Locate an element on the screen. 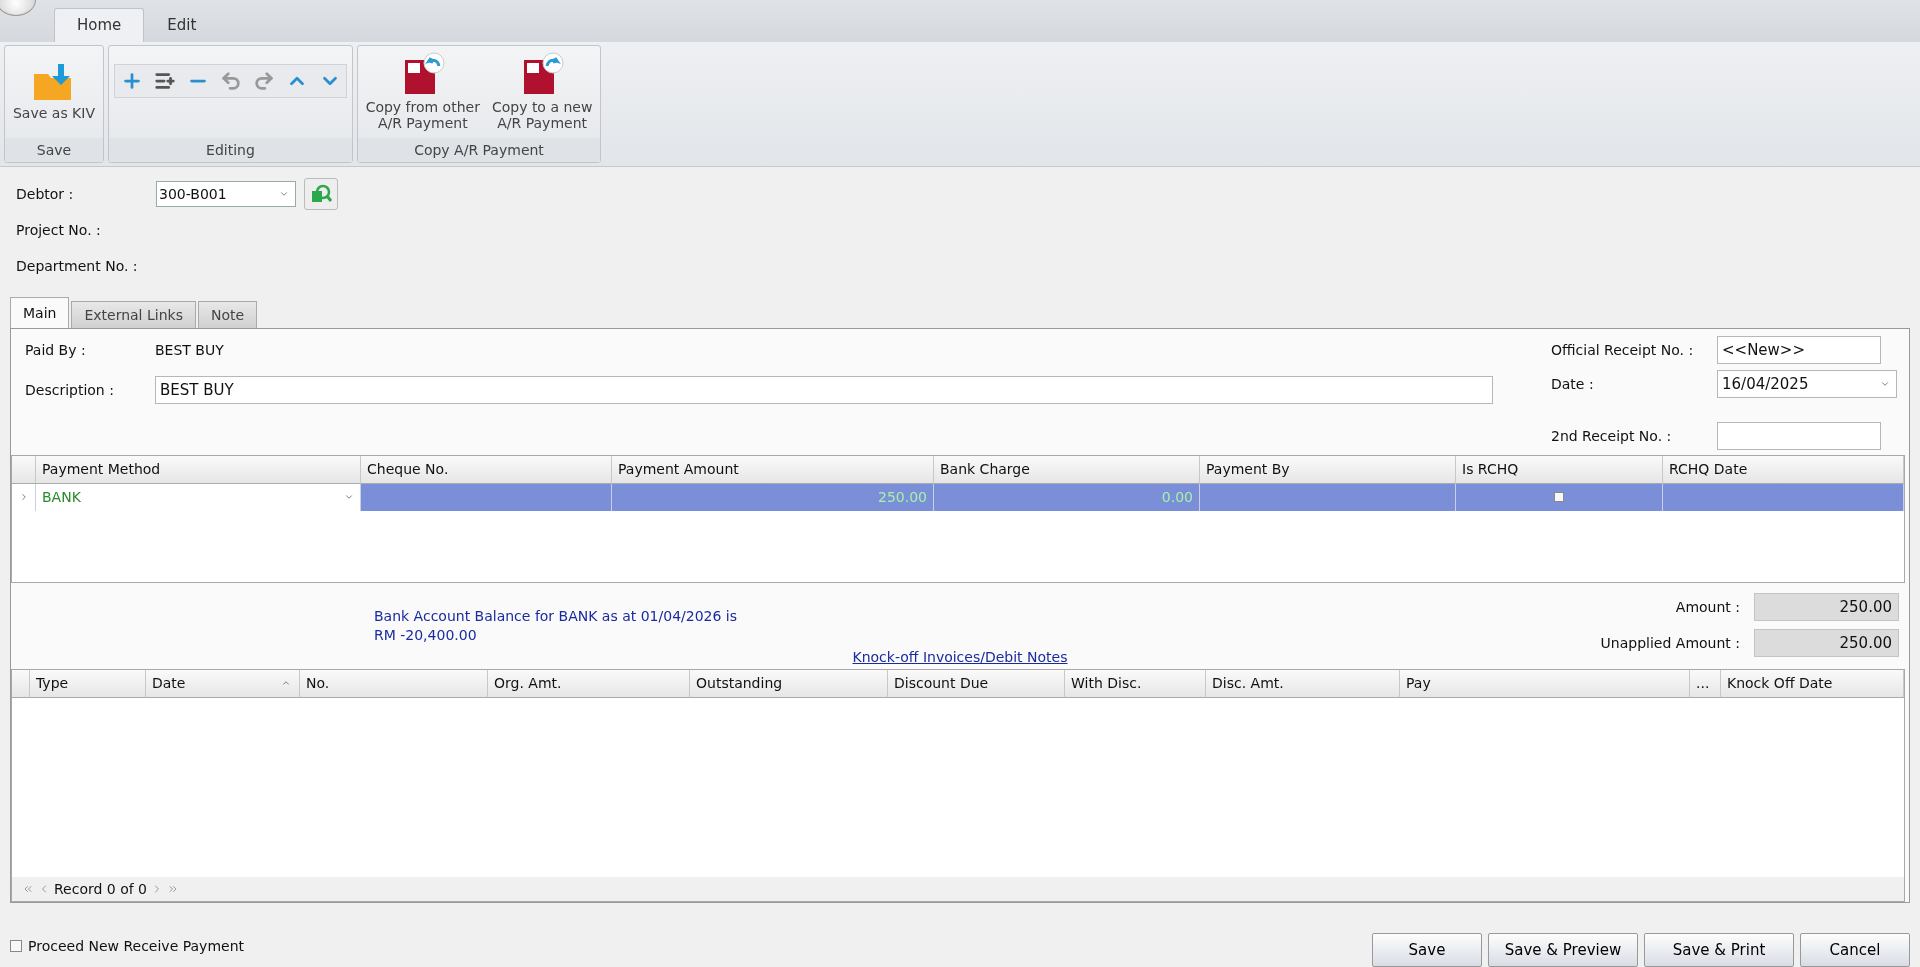  balance-text: Bank Account Balance for BANK as at 01/04/2026 is RM -20,400.00 is located at coordinates (556, 625).